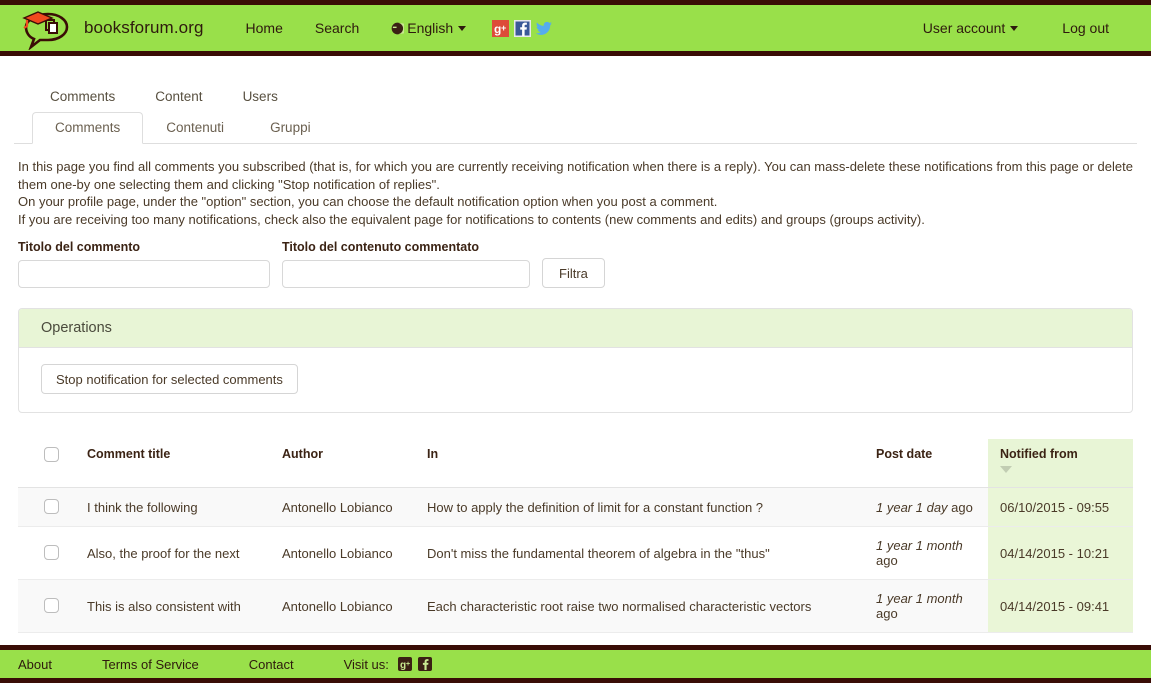 The height and width of the screenshot is (683, 1151). What do you see at coordinates (88, 128) in the screenshot?
I see `tab-comments-secondary: Comments` at bounding box center [88, 128].